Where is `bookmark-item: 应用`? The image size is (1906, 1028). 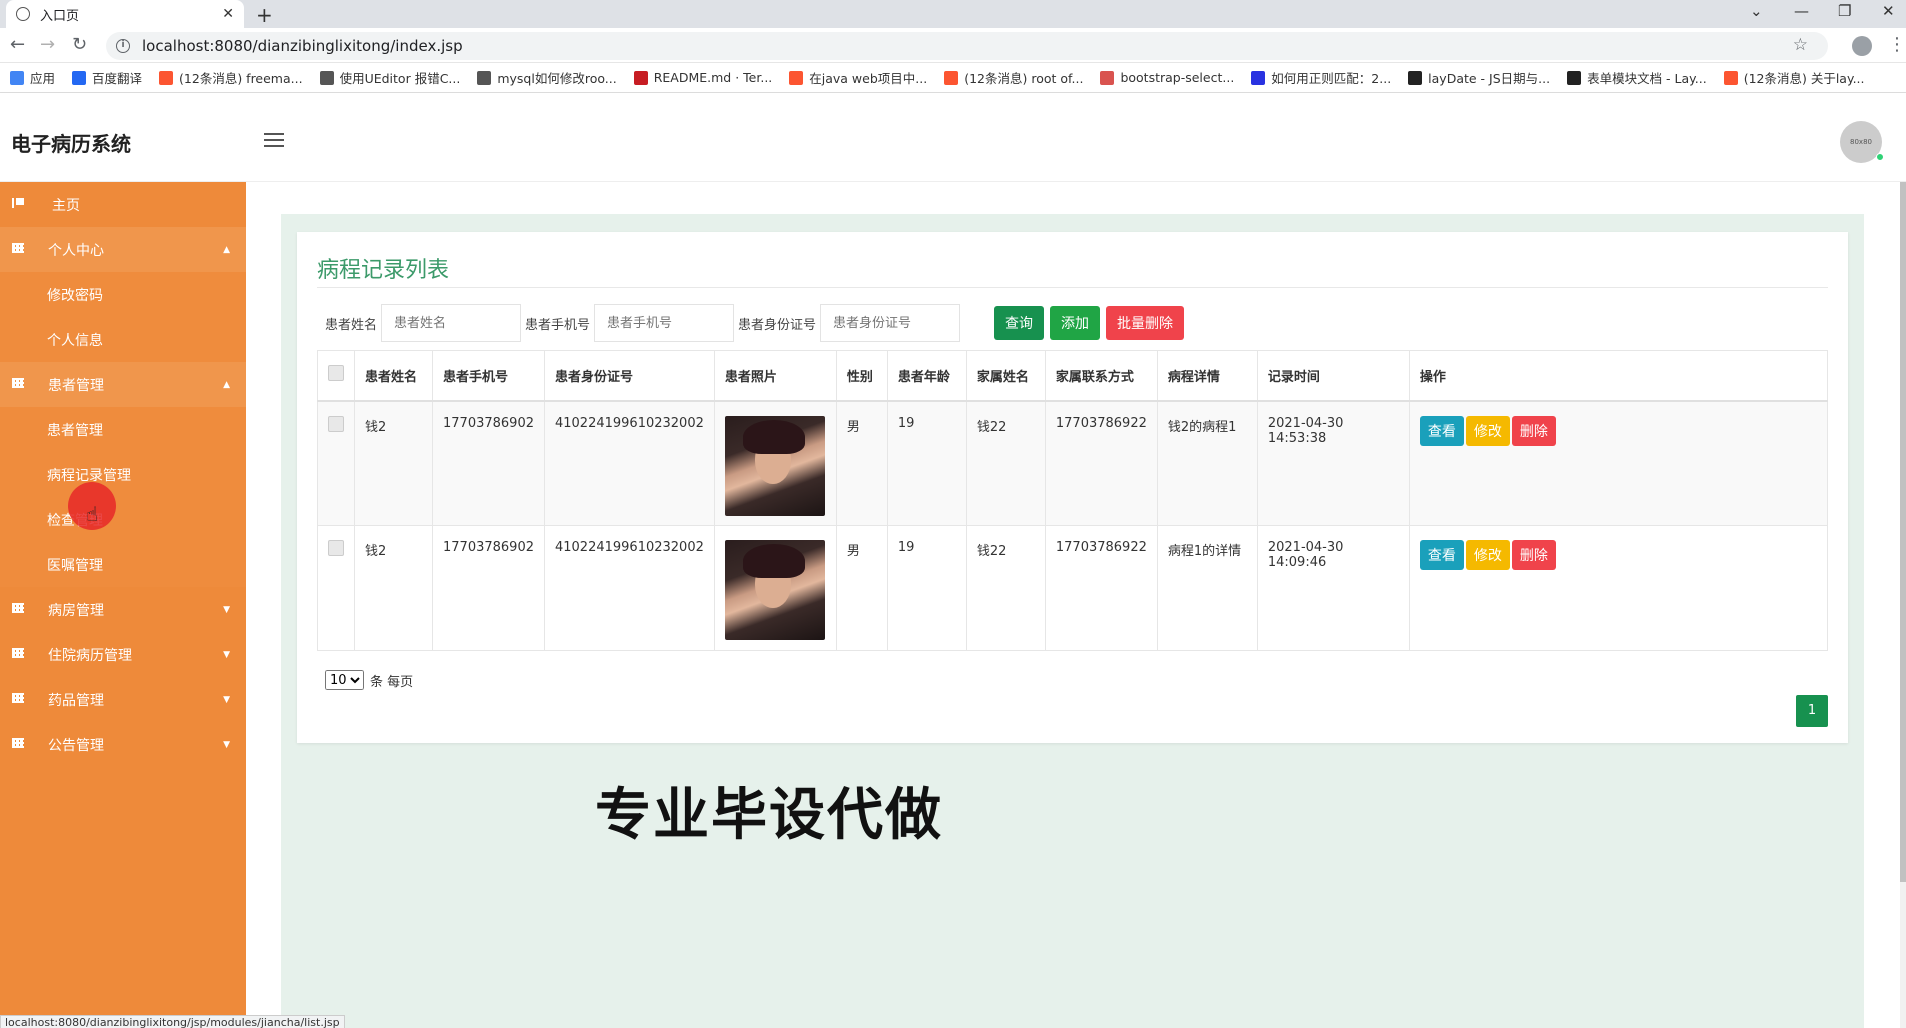
bookmark-item: 应用 is located at coordinates (32, 77).